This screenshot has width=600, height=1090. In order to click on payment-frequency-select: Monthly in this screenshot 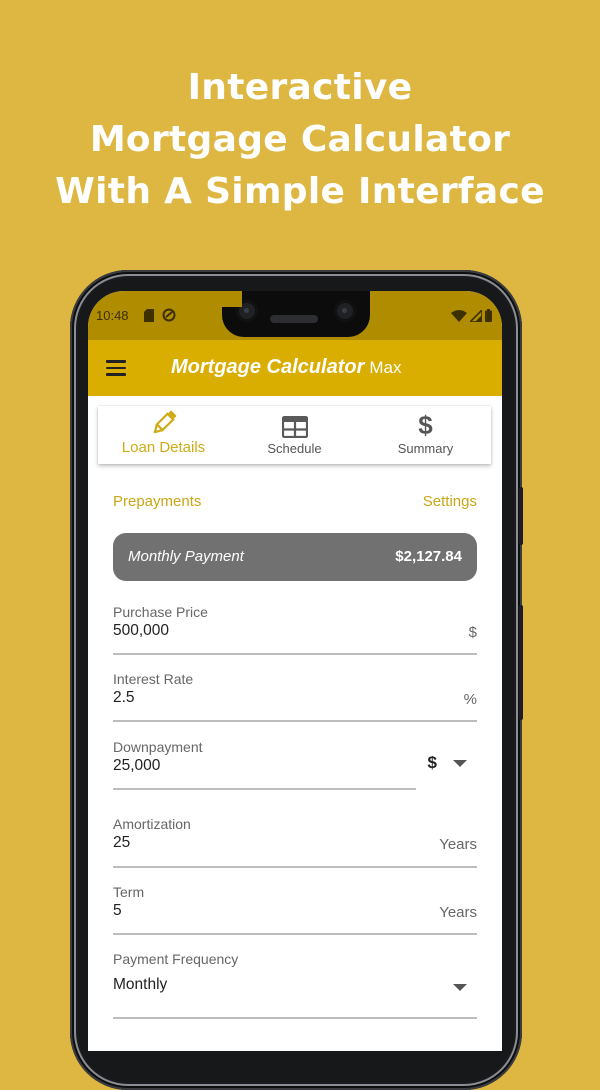, I will do `click(295, 985)`.